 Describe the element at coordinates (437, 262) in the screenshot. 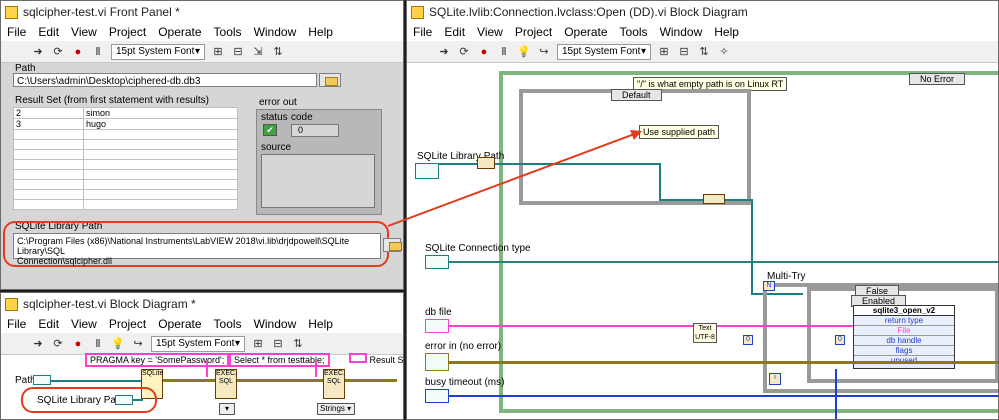

I see `connection-type-terminal` at that location.